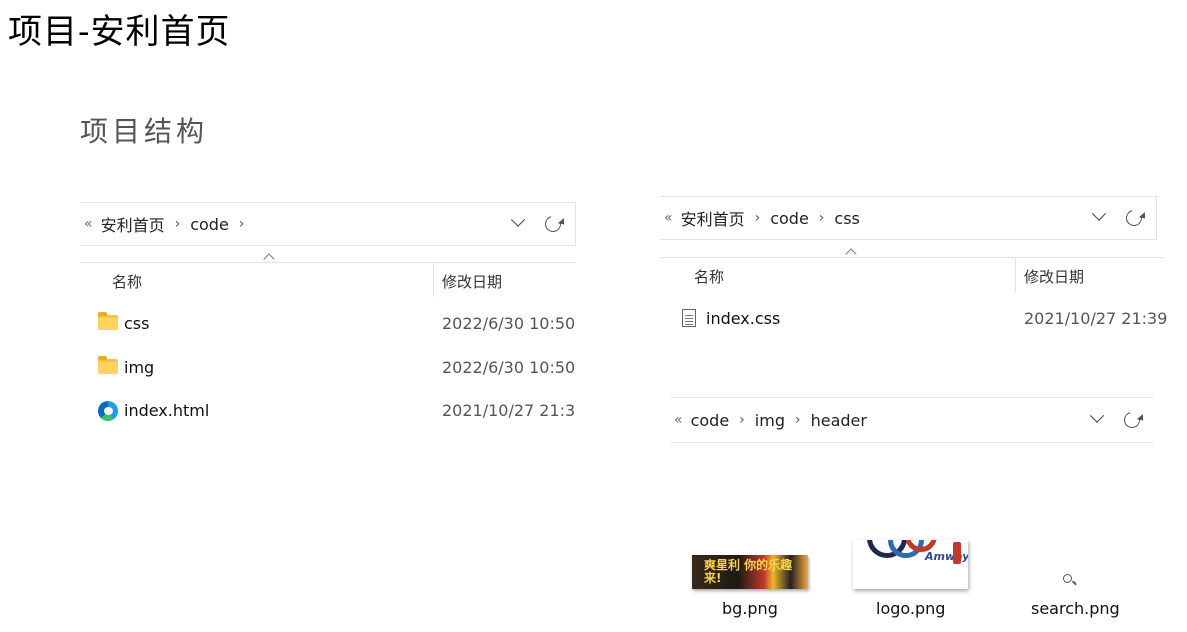 The width and height of the screenshot is (1187, 632). What do you see at coordinates (137, 323) in the screenshot?
I see `file-name: css` at bounding box center [137, 323].